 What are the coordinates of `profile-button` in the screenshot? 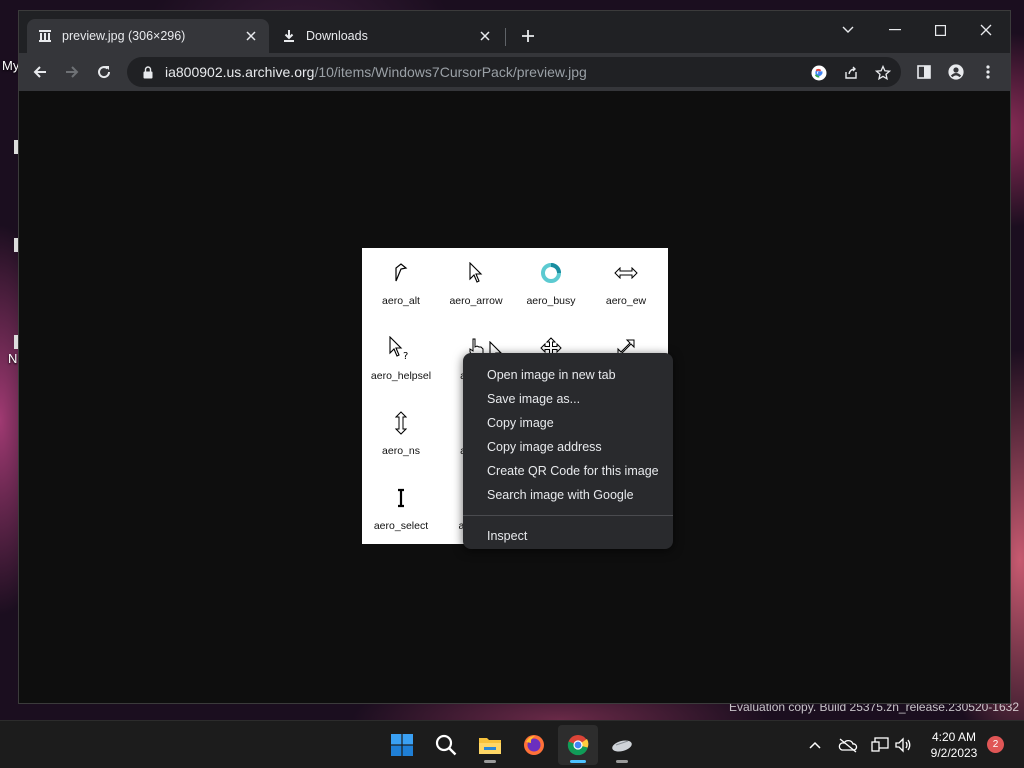 It's located at (956, 72).